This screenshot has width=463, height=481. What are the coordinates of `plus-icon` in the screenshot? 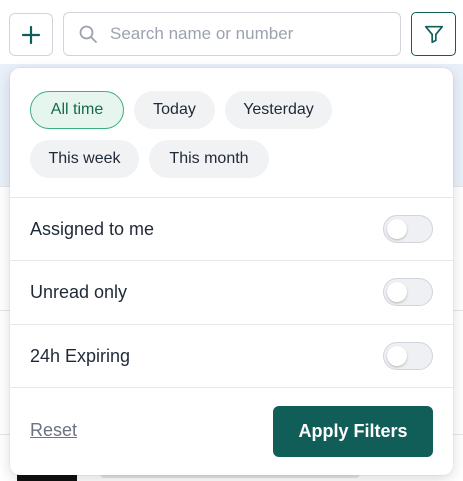 It's located at (31, 34).